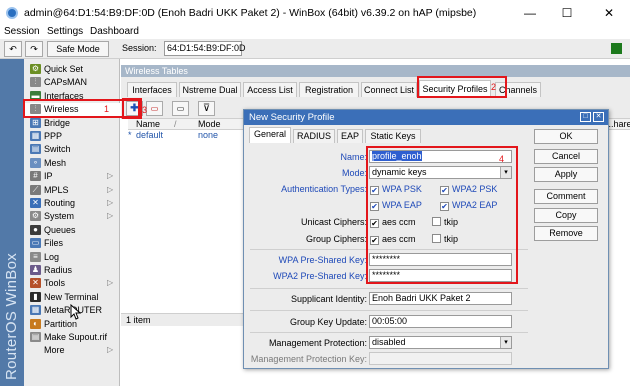 The width and height of the screenshot is (630, 386). What do you see at coordinates (440, 358) in the screenshot?
I see `management-protection-key-input` at bounding box center [440, 358].